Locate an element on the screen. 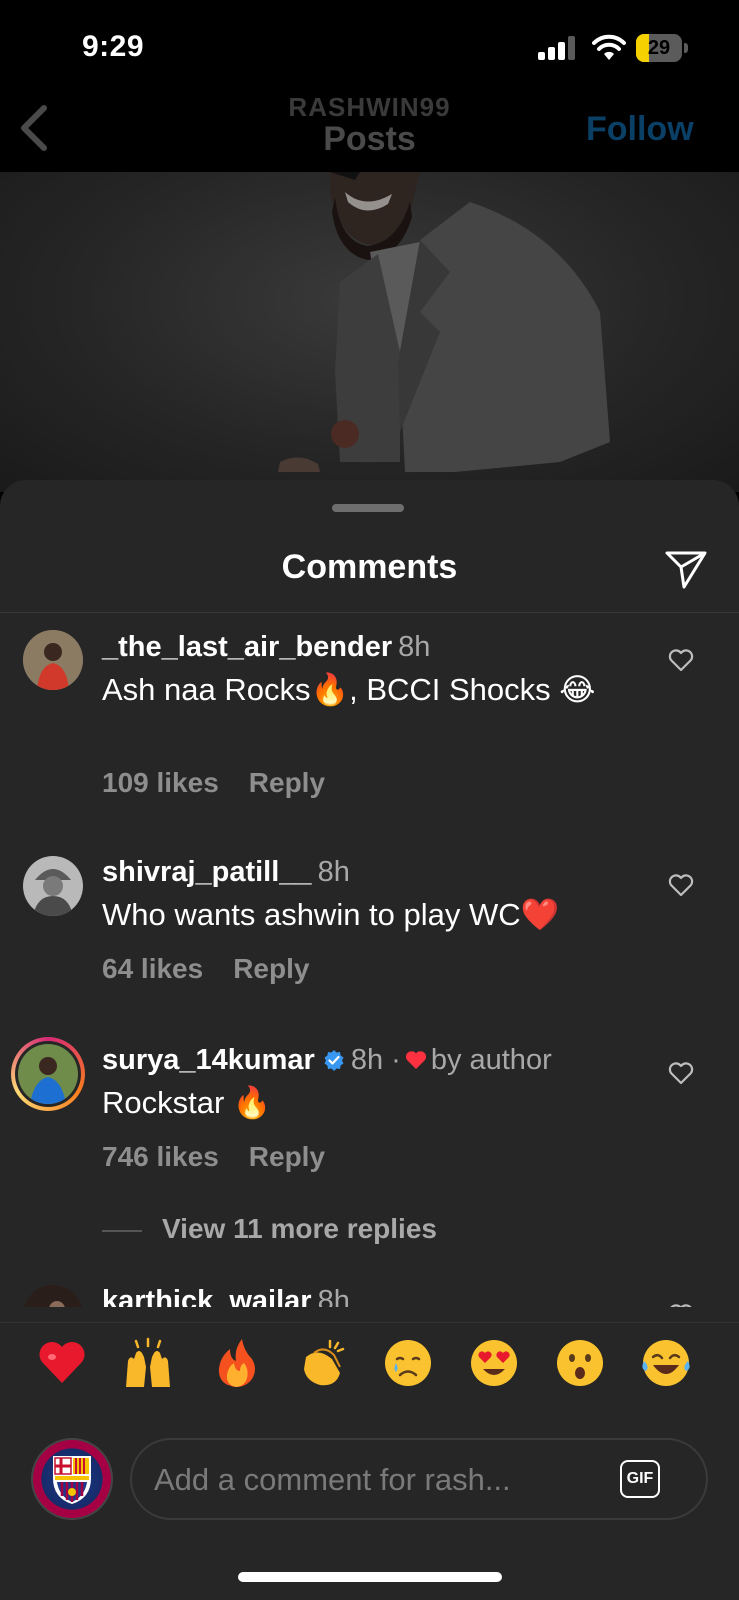  comment-time: 8h · is located at coordinates (375, 1060).